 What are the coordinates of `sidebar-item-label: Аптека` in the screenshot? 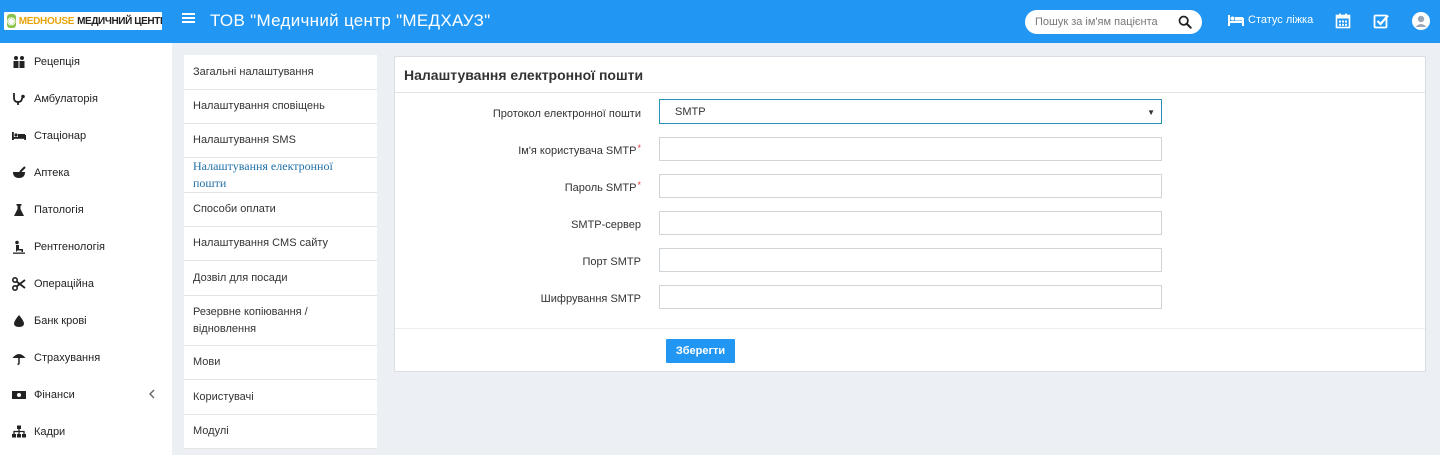 It's located at (52, 172).